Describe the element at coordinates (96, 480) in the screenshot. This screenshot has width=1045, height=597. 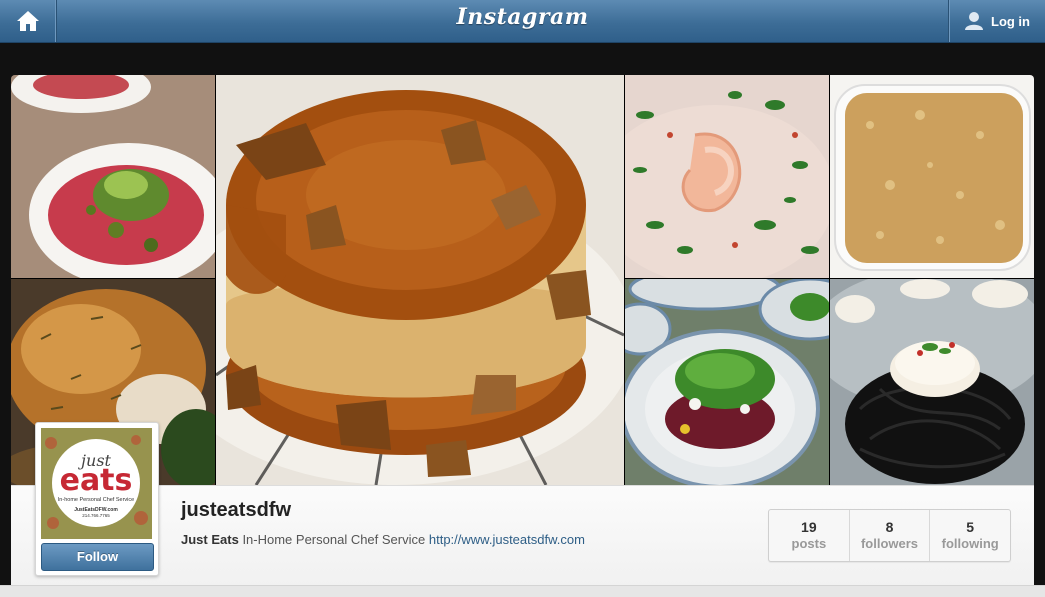
I see `avatar-brand-bottom: eats` at that location.